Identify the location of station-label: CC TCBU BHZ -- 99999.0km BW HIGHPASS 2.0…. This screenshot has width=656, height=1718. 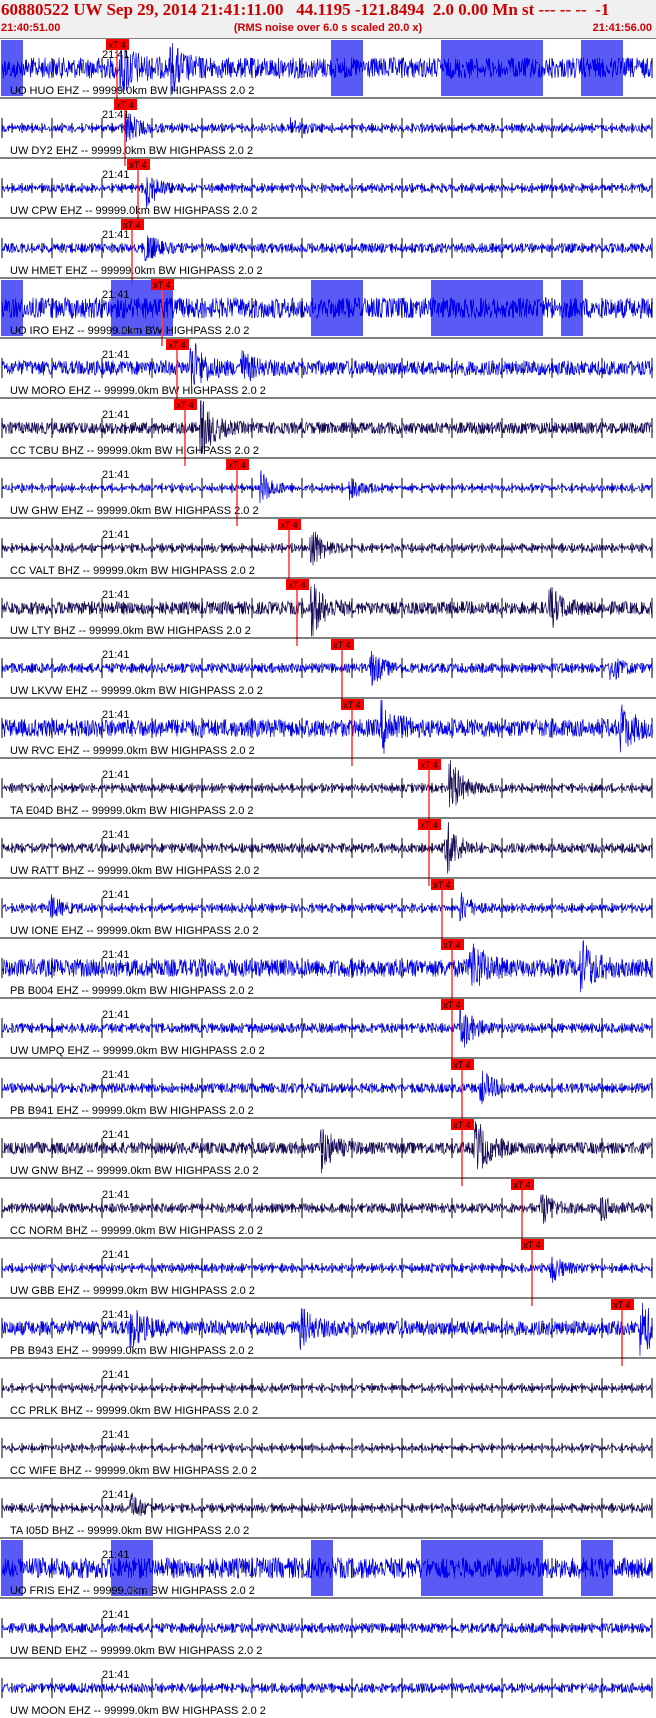
(134, 451).